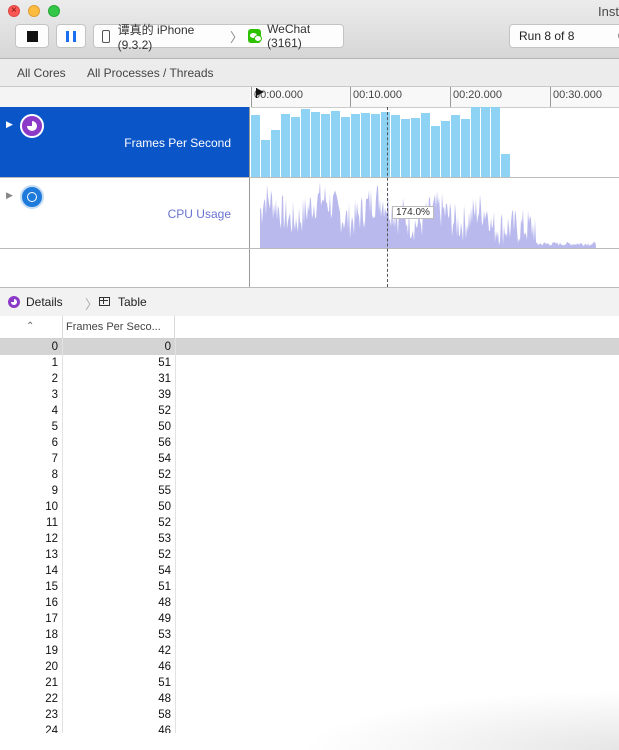 This screenshot has width=619, height=750. Describe the element at coordinates (51, 507) in the screenshot. I see `row-index: 10` at that location.